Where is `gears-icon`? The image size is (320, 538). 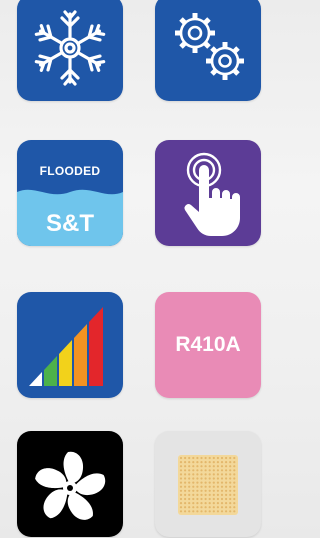
gears-icon is located at coordinates (209, 46).